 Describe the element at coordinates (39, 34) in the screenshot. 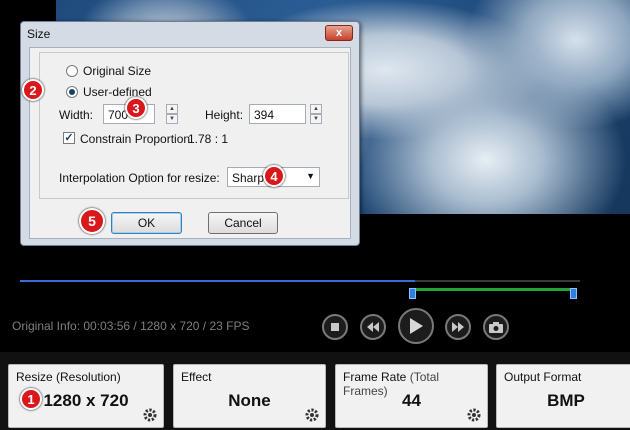

I see `dialog-title: Size` at that location.